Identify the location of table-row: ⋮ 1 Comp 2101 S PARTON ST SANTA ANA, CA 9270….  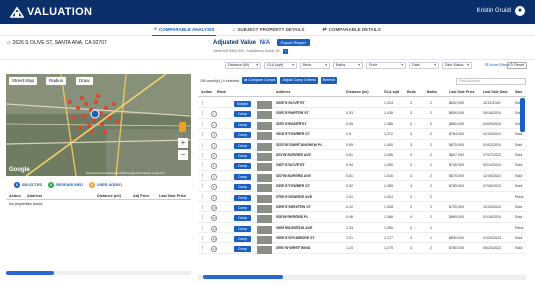
(362, 114).